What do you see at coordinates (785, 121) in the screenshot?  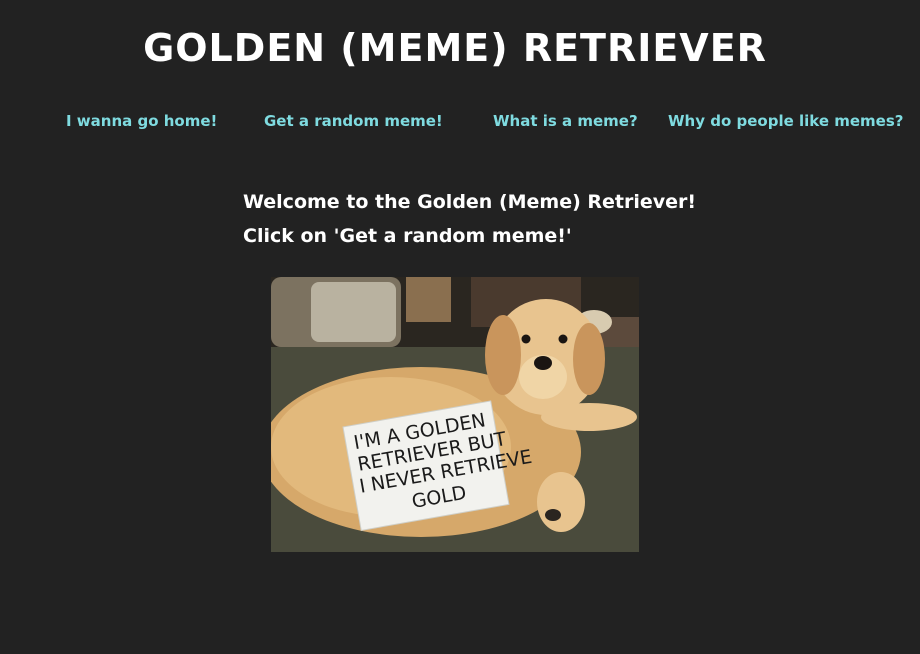 I see `nav-link-why-like-memes: Why do people like memes?` at bounding box center [785, 121].